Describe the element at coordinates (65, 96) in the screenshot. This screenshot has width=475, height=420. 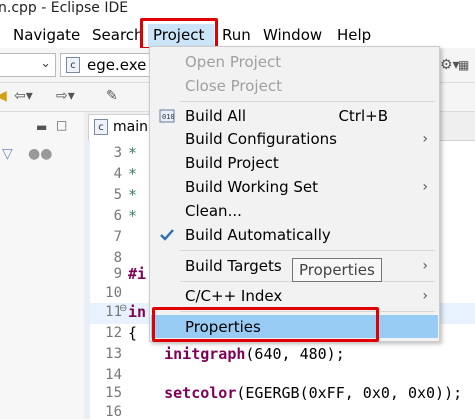
I see `forward-icon: ⇨▾` at that location.